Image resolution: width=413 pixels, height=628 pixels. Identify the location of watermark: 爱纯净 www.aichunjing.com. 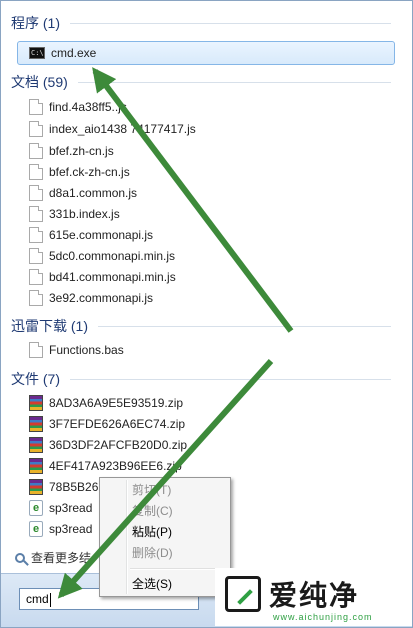
(313, 597).